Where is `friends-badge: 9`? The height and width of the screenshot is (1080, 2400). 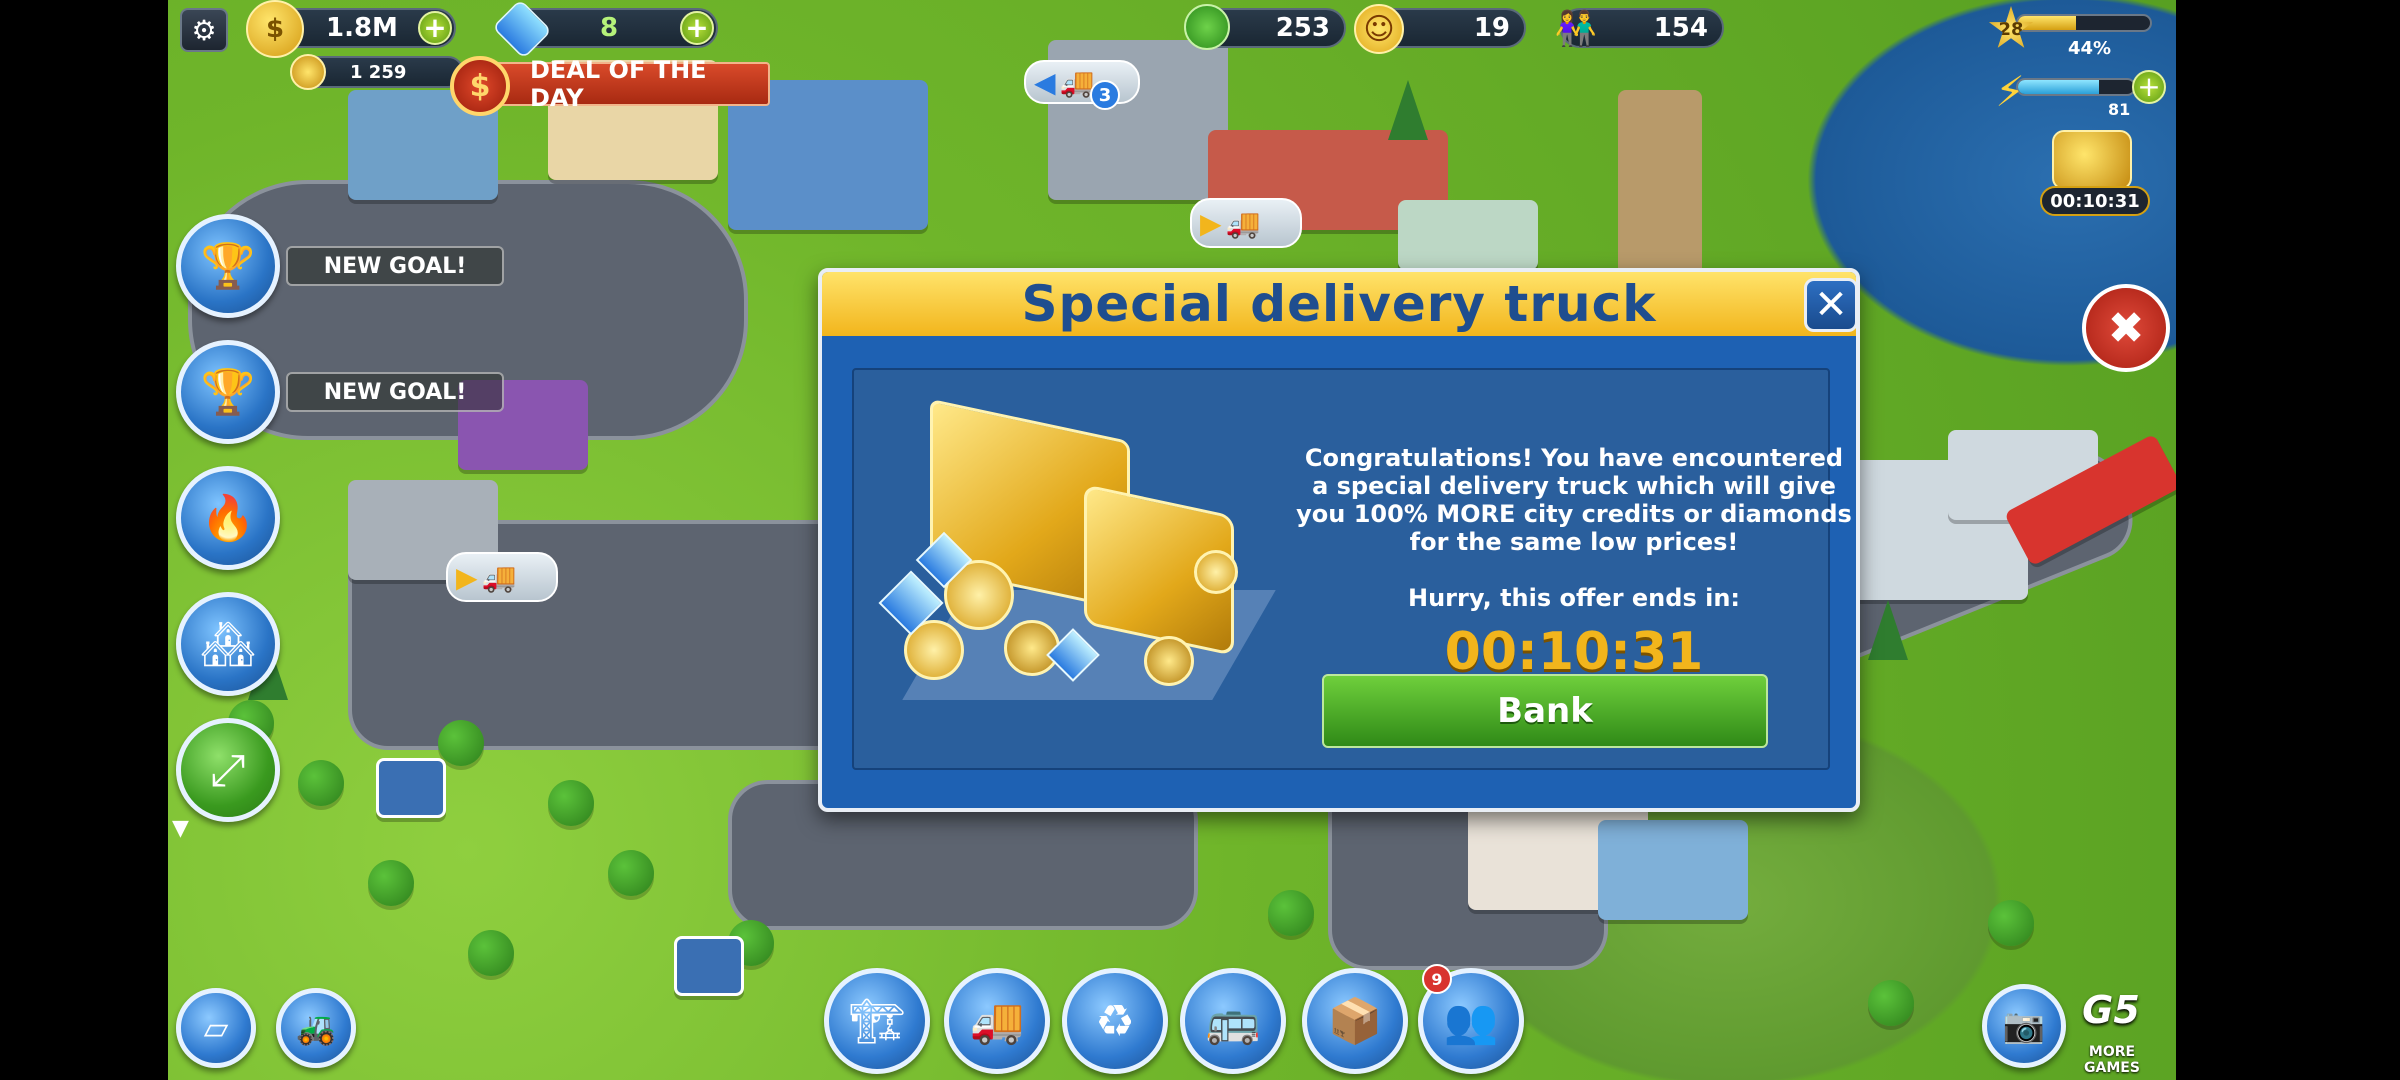
friends-badge: 9 is located at coordinates (1437, 979).